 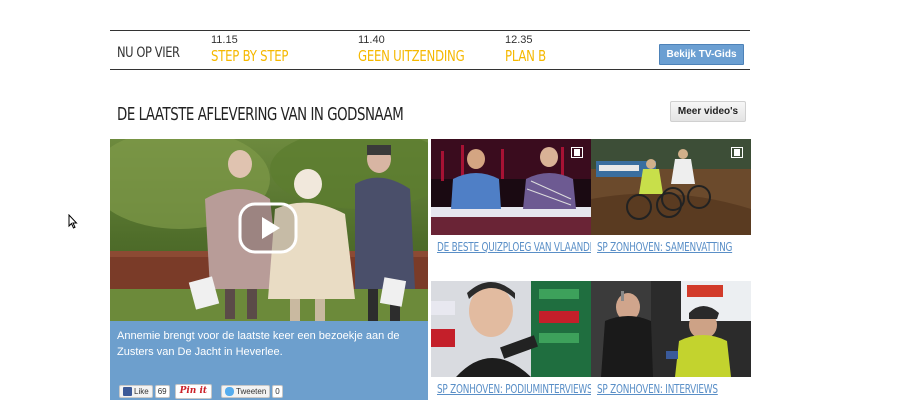 I want to click on program-slot: 12.35 PLAN B, so click(x=531, y=49).